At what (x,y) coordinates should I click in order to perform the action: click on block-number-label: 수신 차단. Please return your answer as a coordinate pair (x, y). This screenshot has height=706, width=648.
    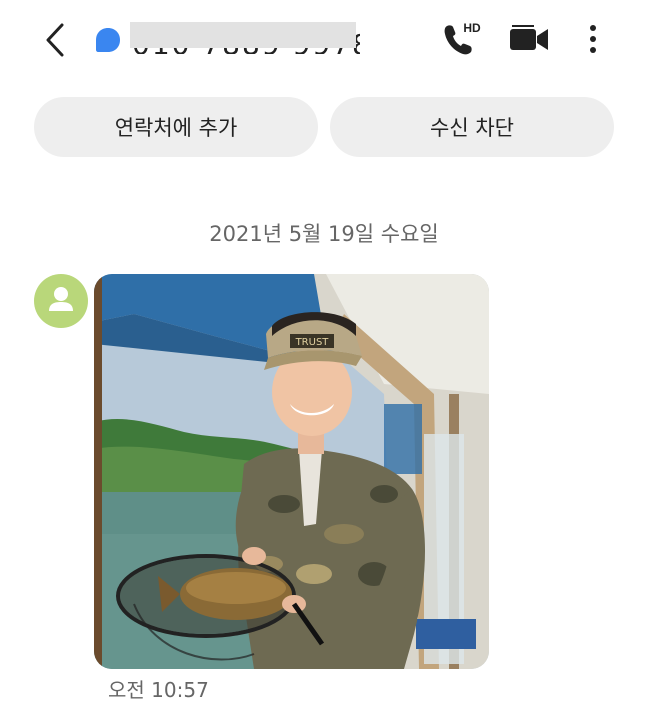
    Looking at the image, I should click on (472, 128).